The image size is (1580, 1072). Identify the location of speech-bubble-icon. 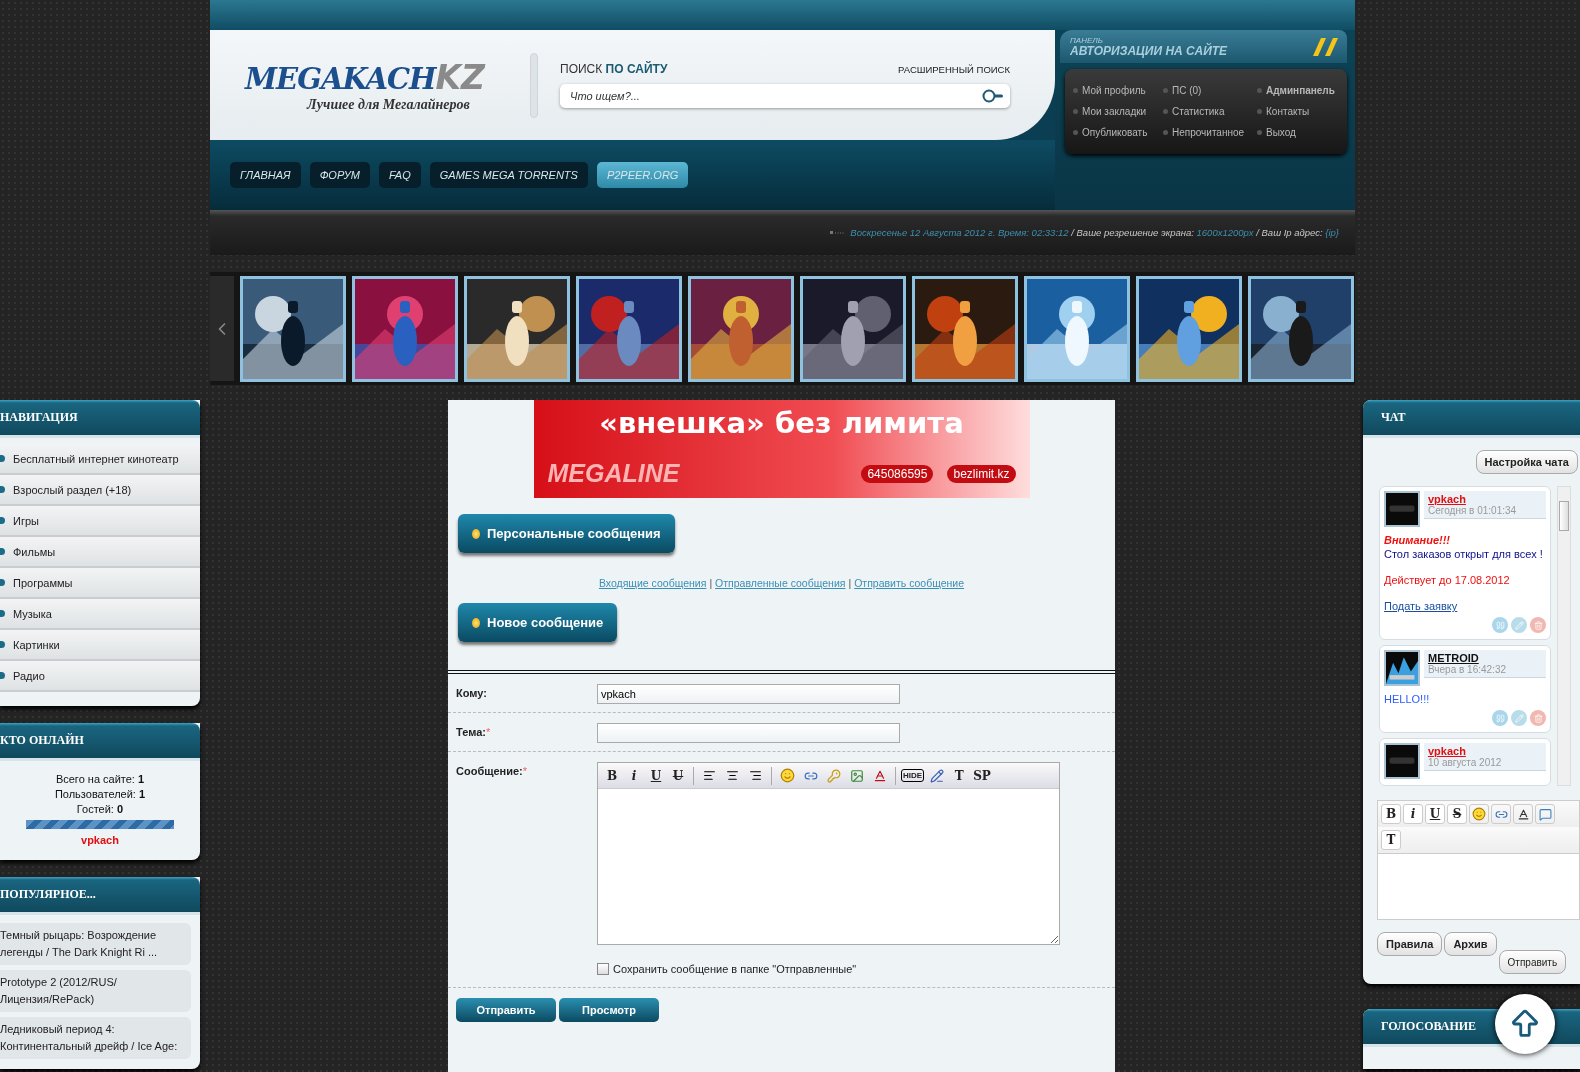
(1545, 814).